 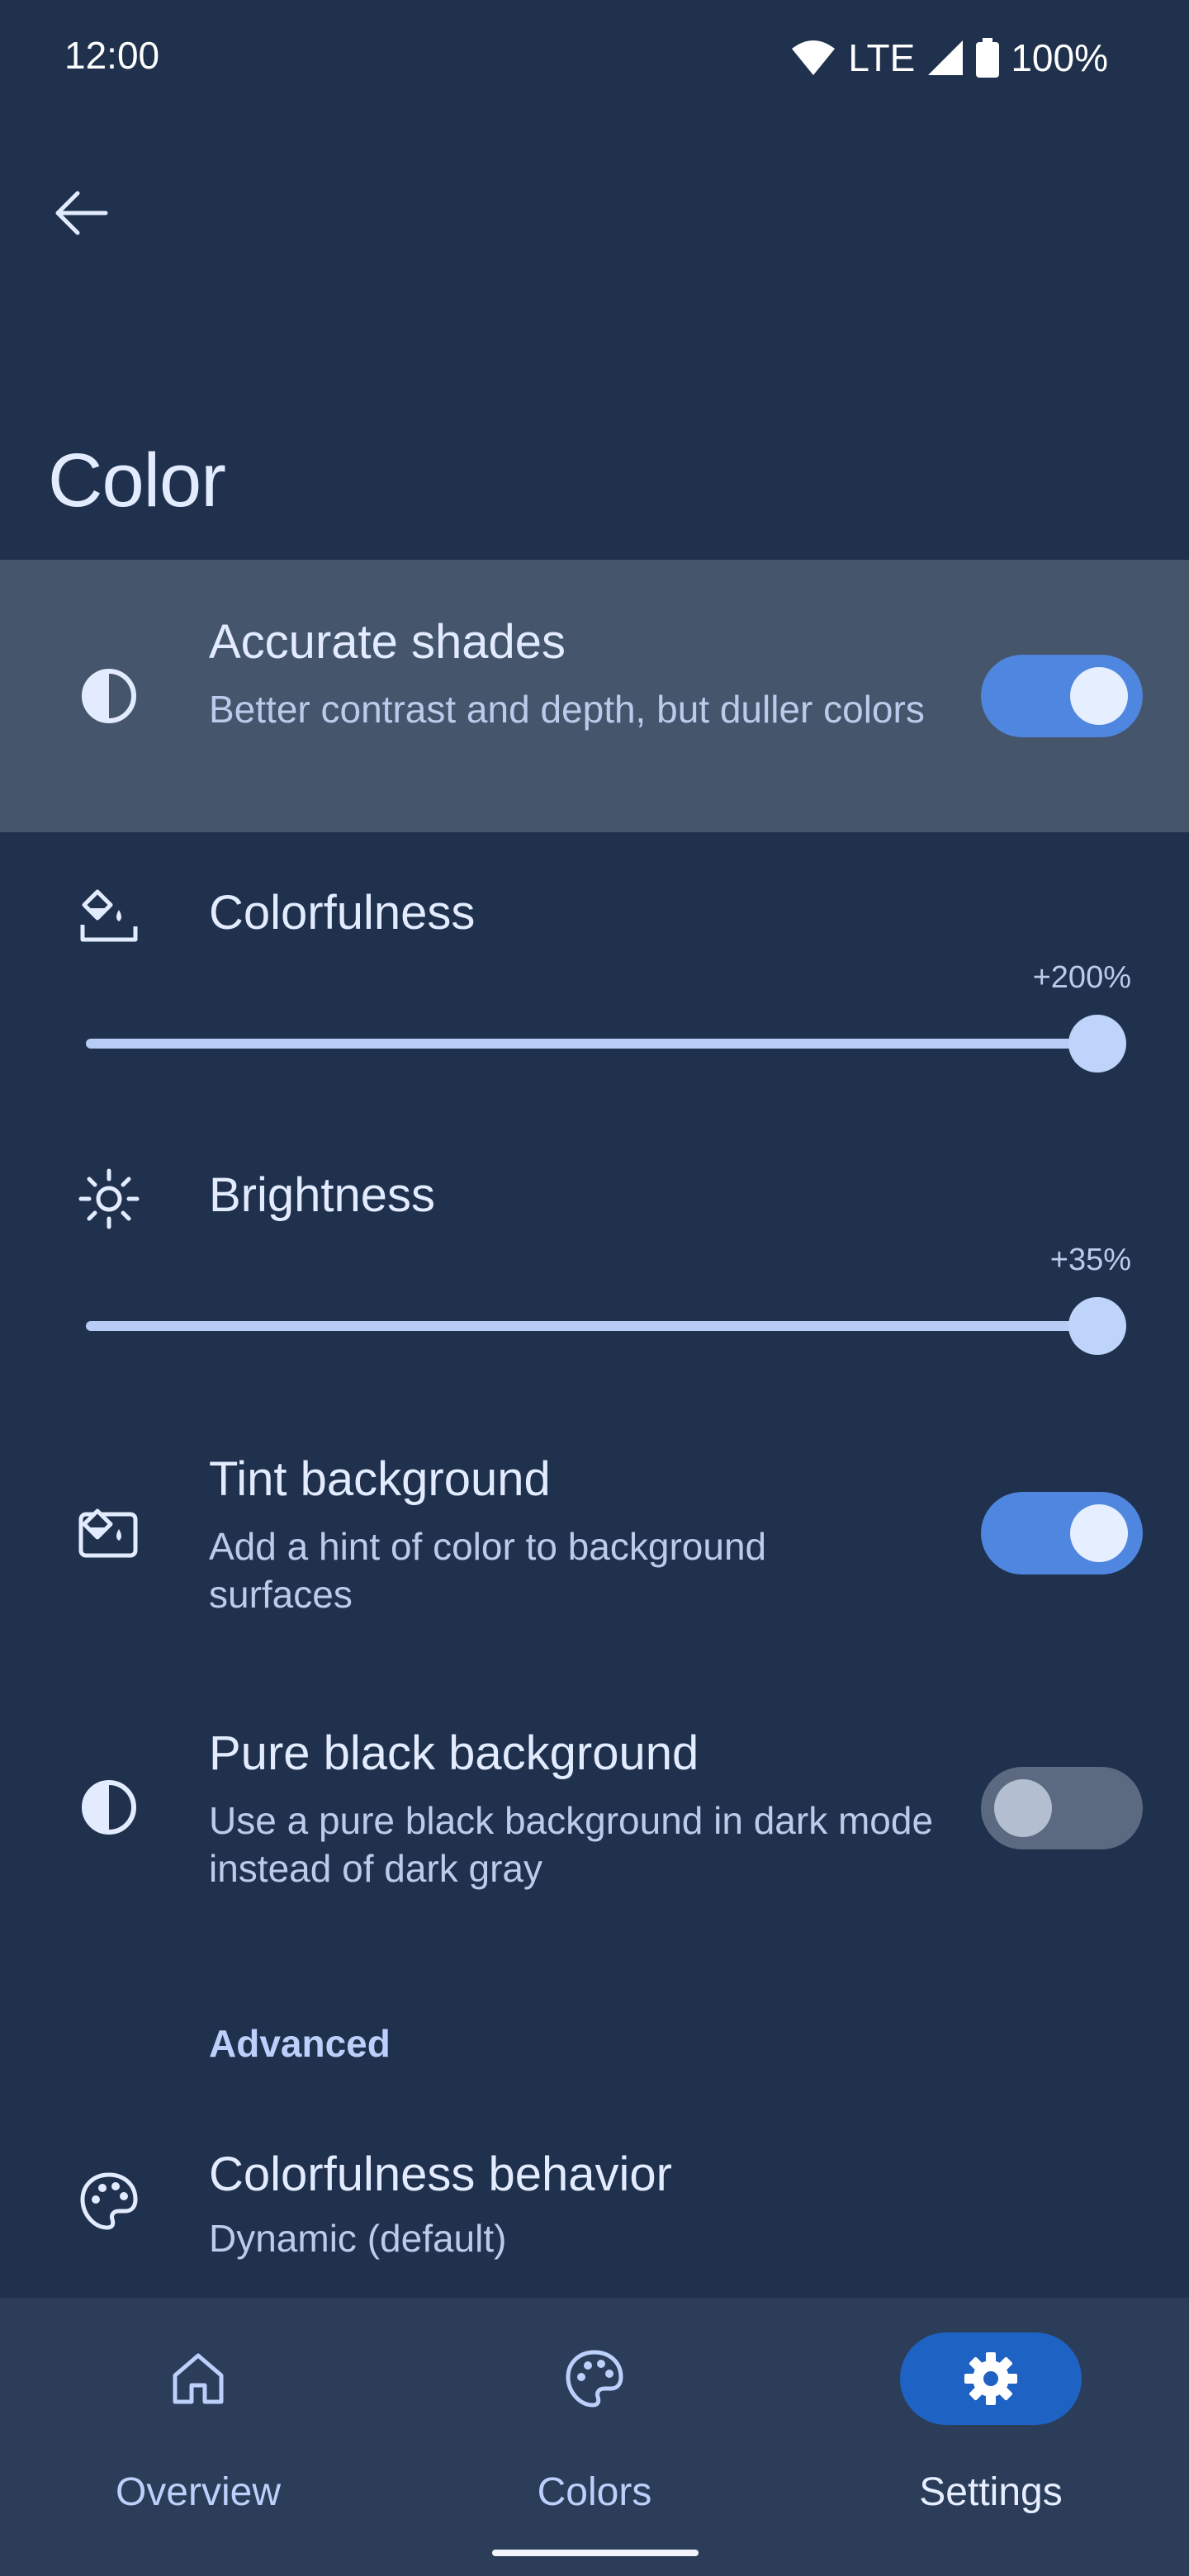 What do you see at coordinates (198, 2492) in the screenshot?
I see `nav-label: Overview` at bounding box center [198, 2492].